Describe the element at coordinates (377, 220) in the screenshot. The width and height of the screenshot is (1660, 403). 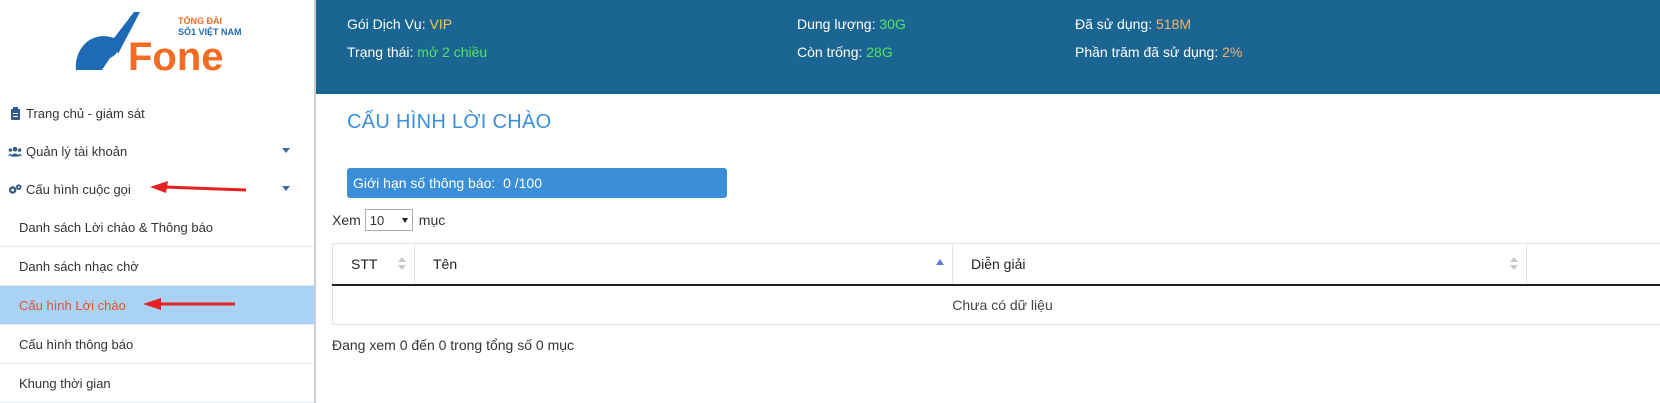
I see `page-size-value: 10` at that location.